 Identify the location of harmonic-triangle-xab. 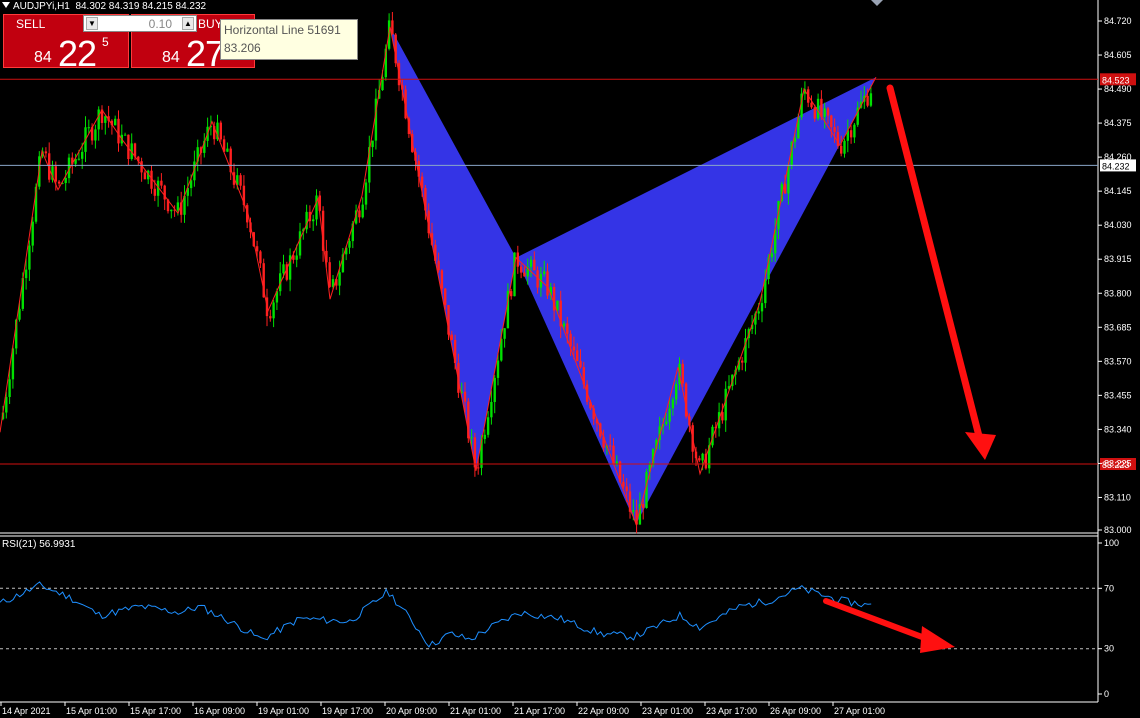
(453, 248).